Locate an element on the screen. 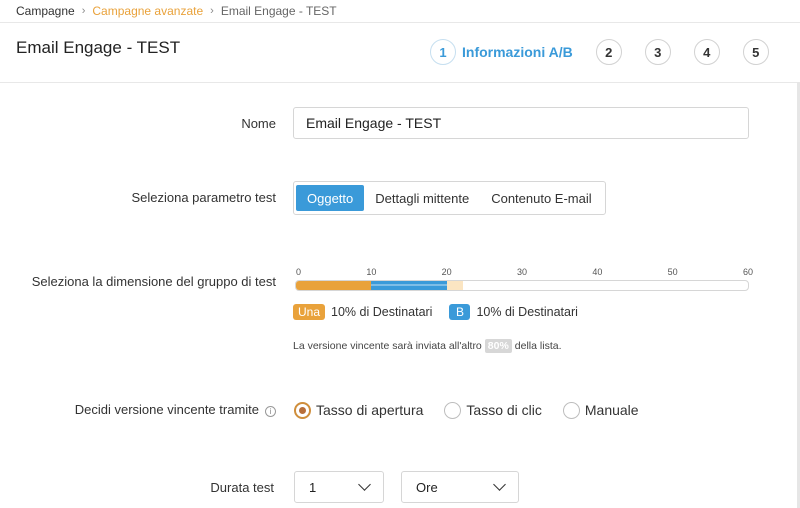  note-after: della lista. is located at coordinates (538, 346).